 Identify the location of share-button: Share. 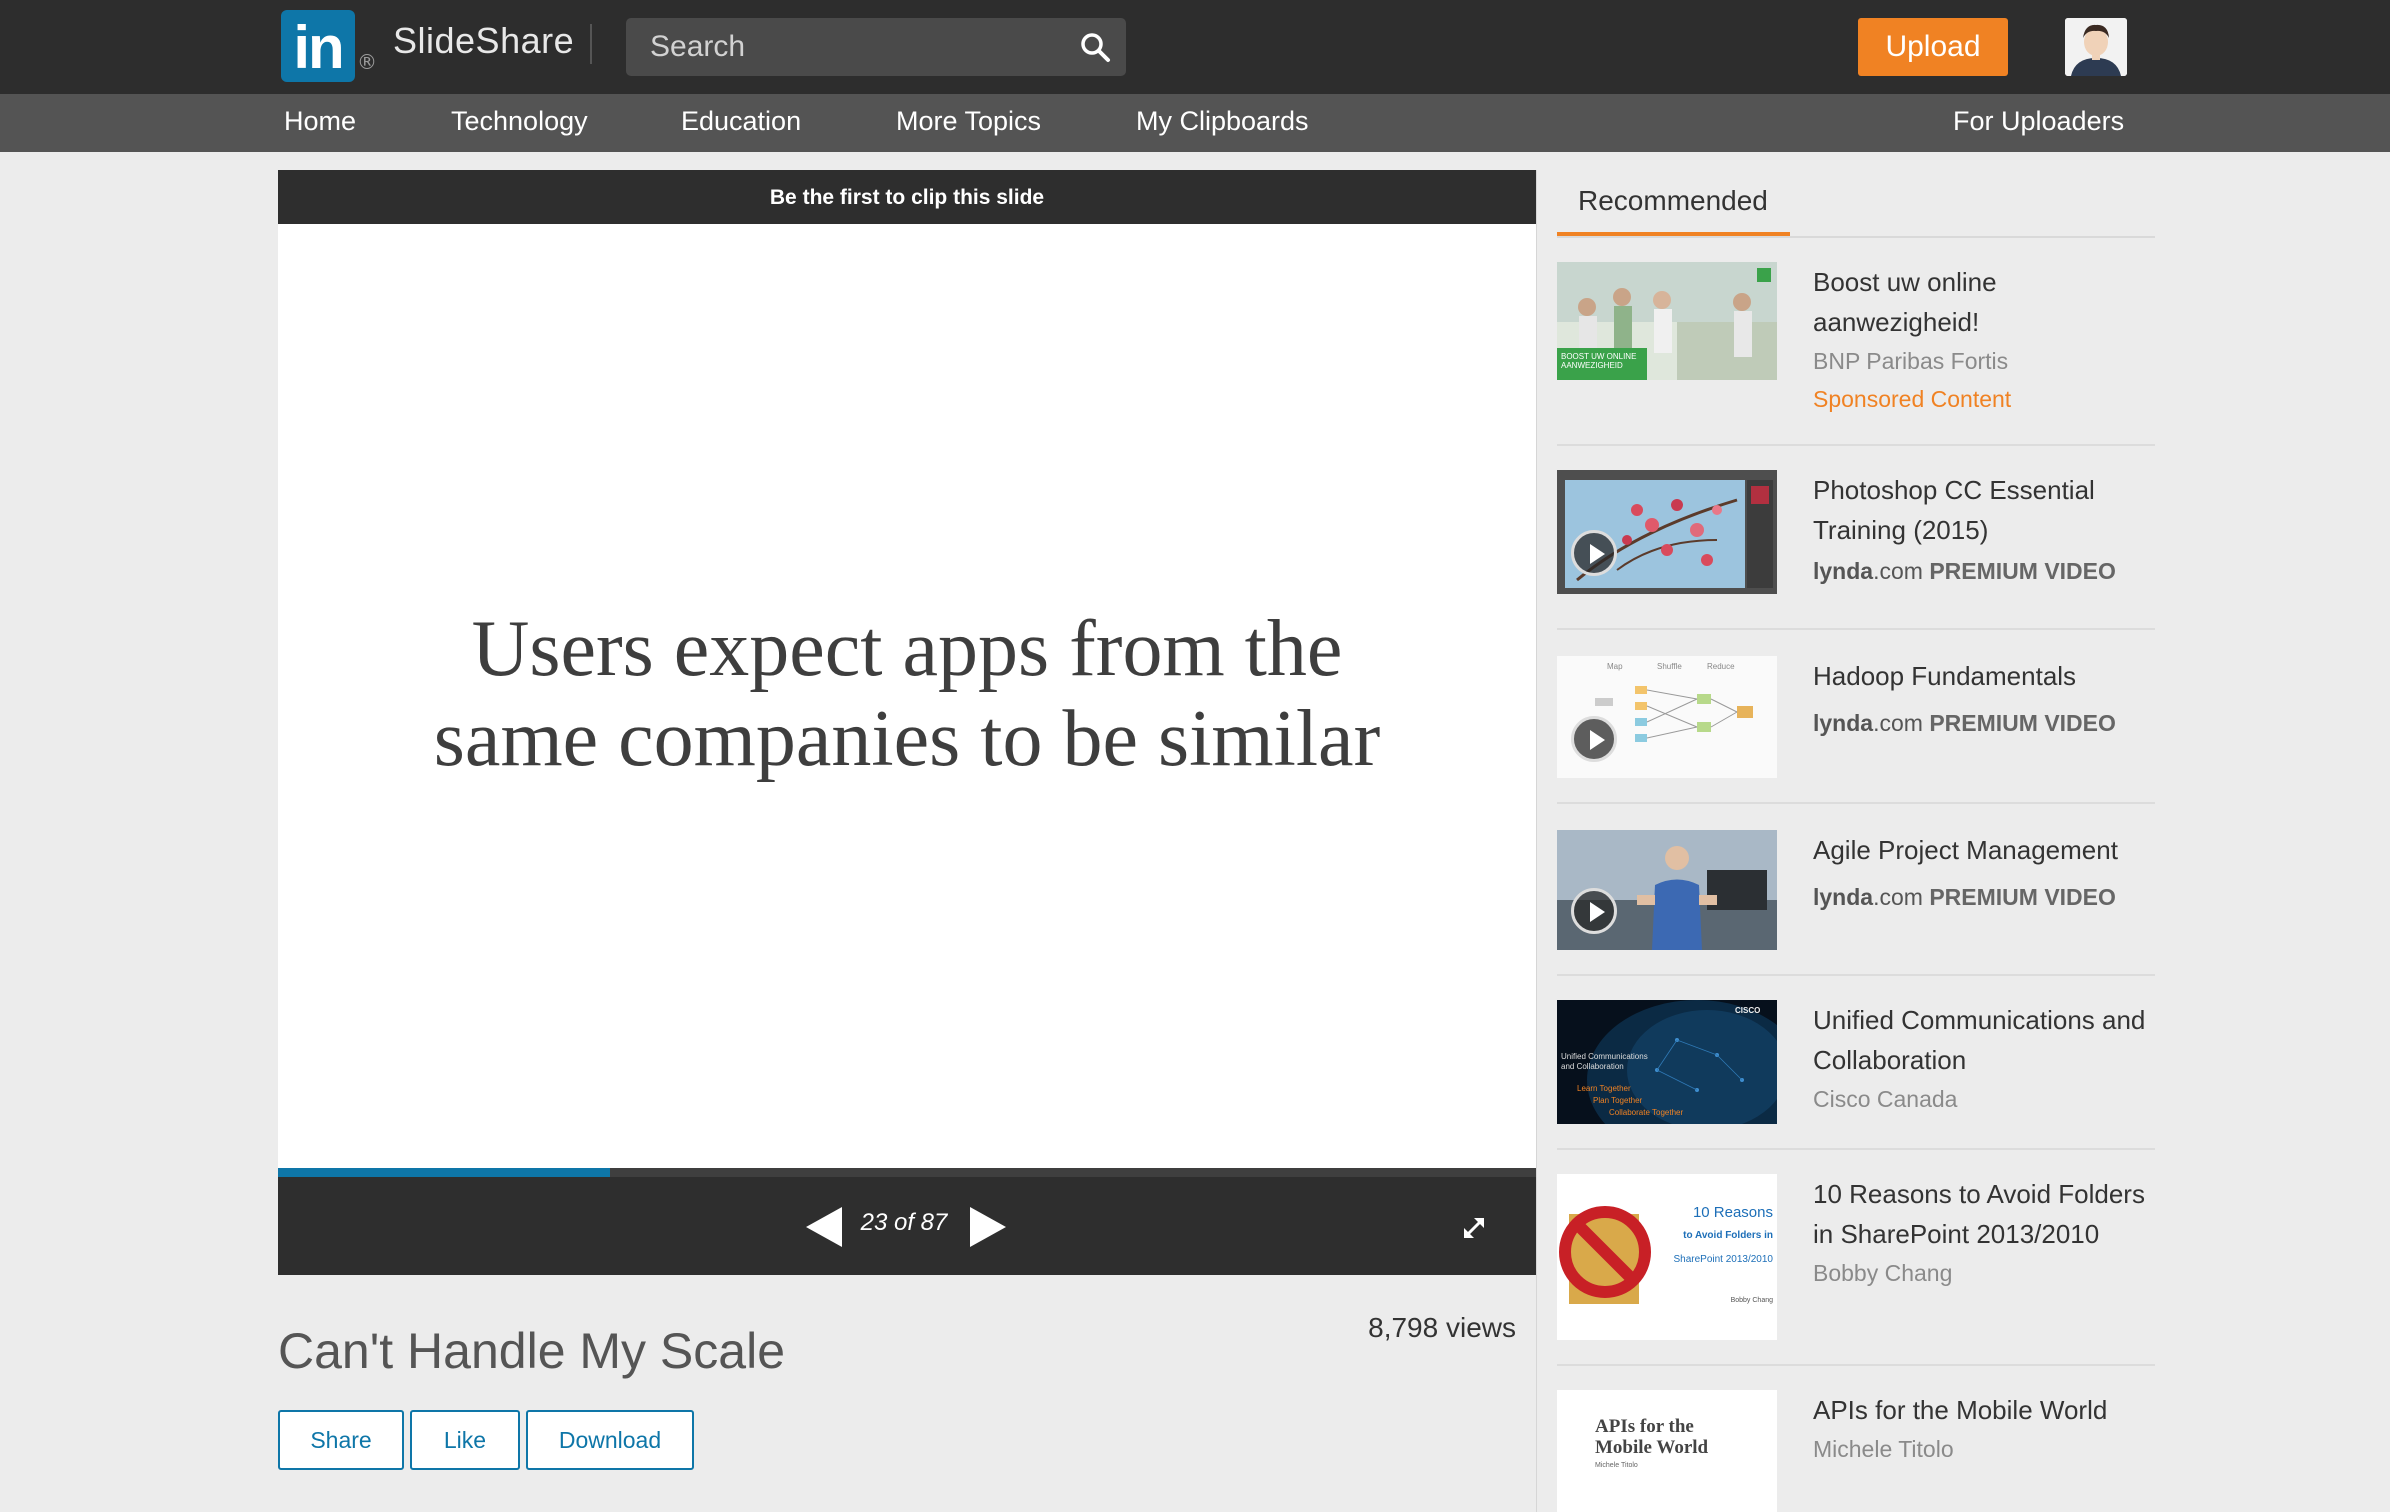
(341, 1440).